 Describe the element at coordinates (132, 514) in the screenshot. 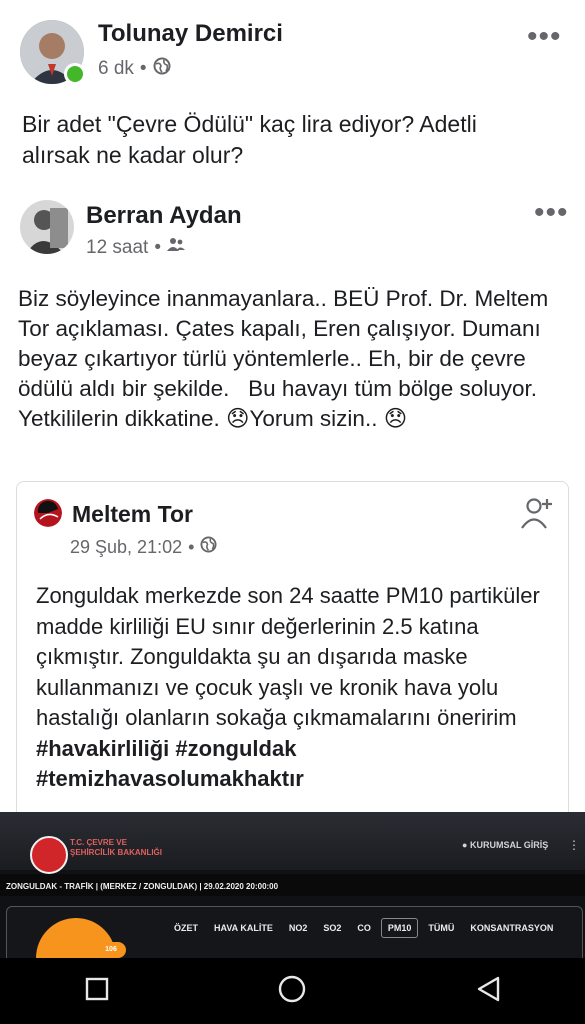

I see `inner-author-name: Meltem Tor` at that location.